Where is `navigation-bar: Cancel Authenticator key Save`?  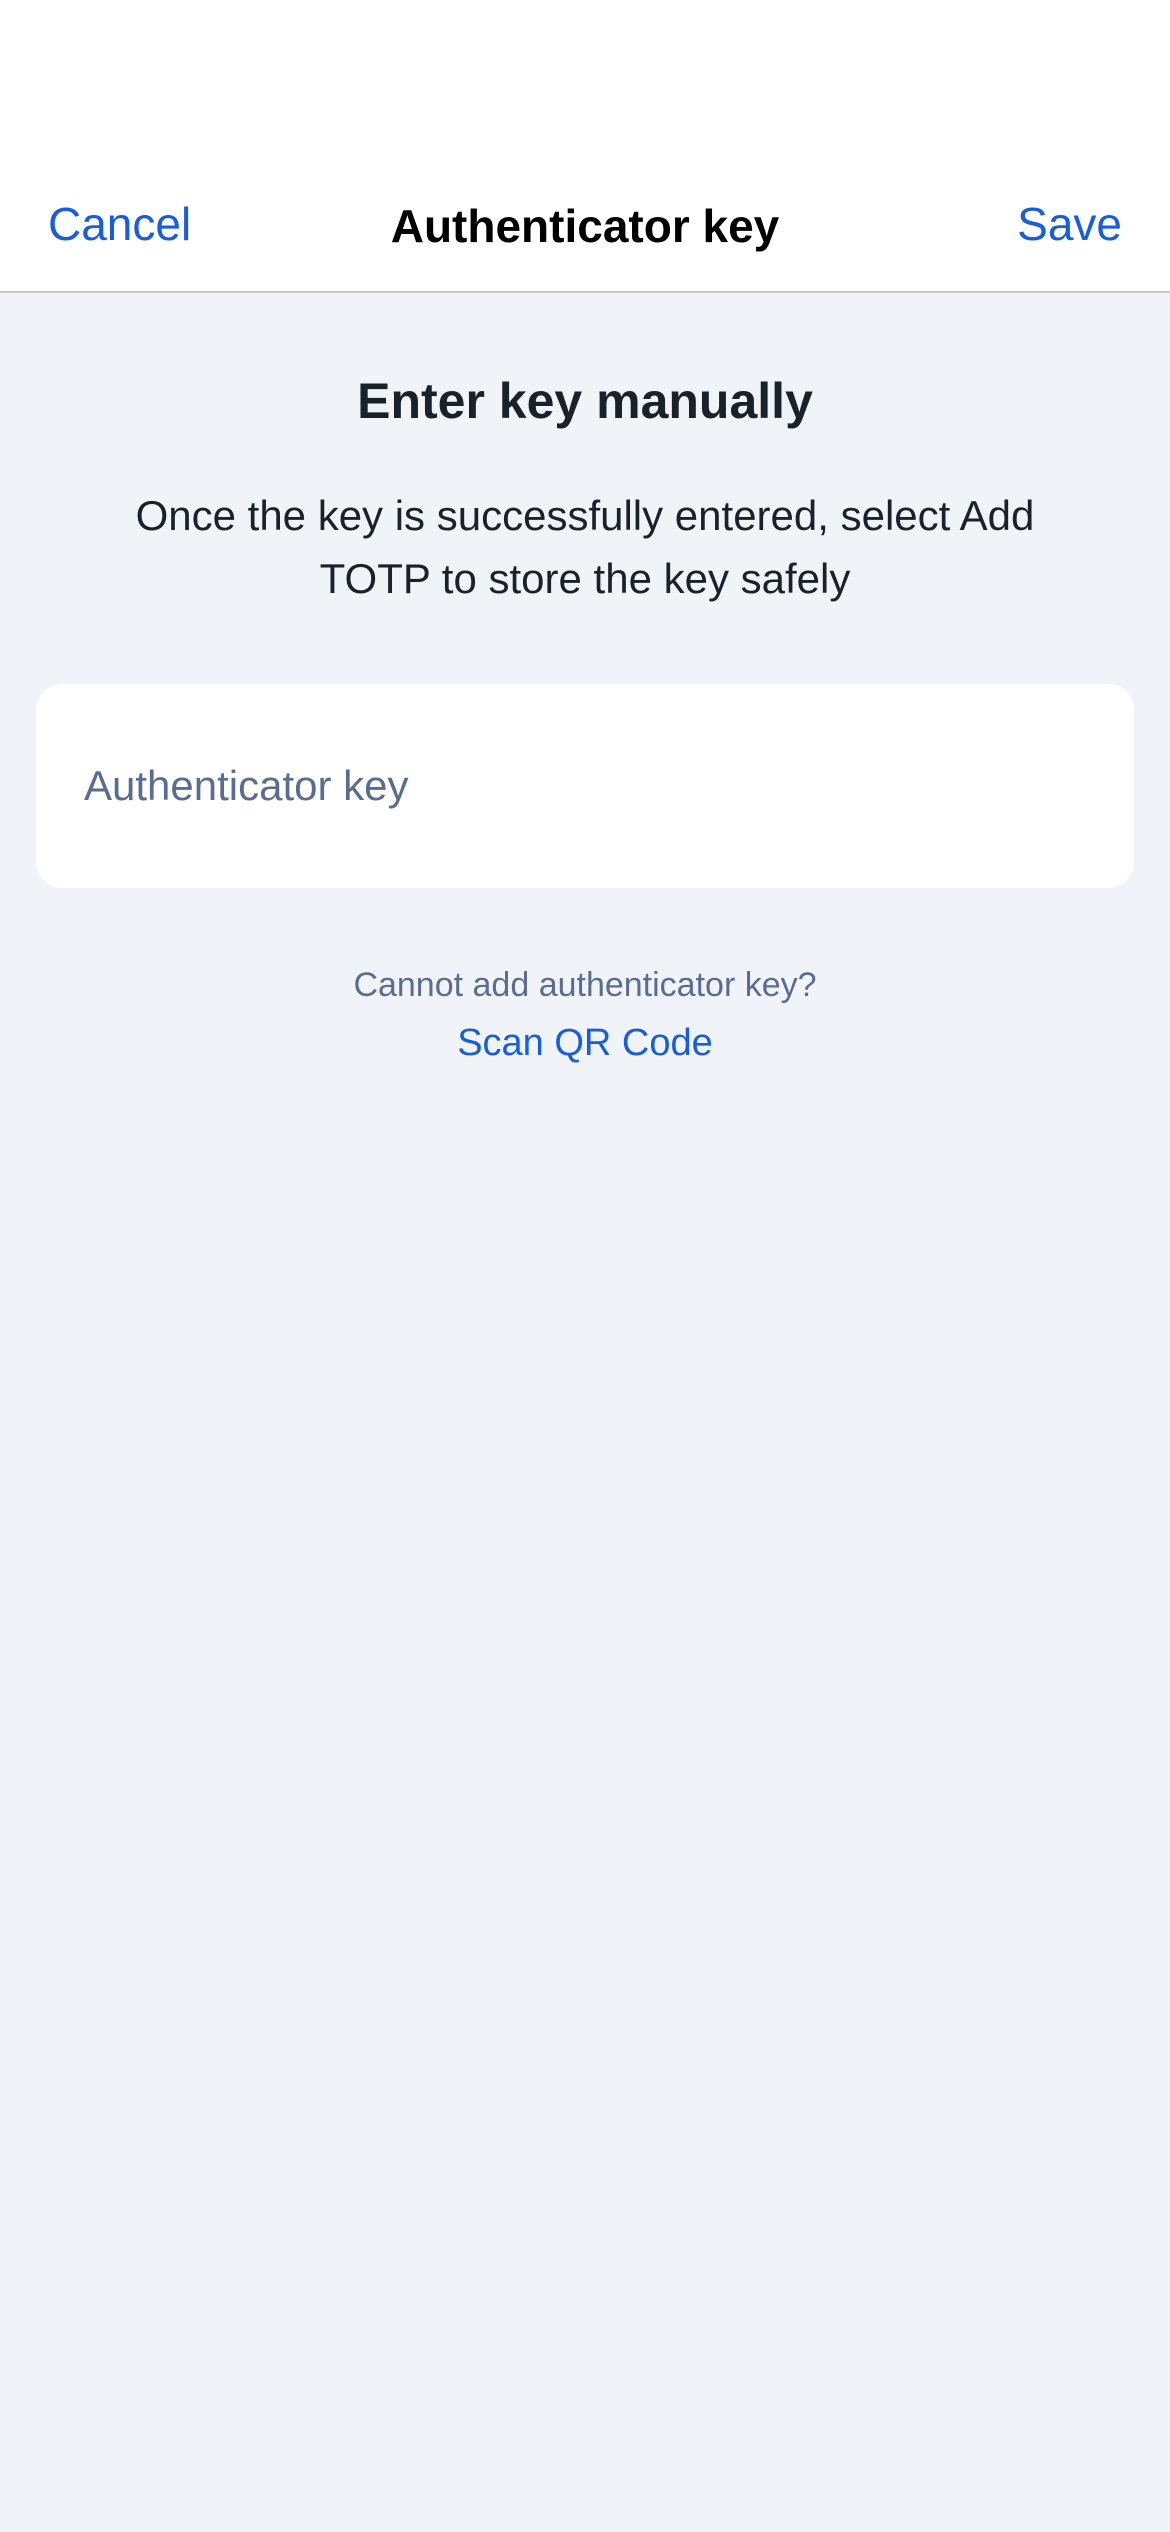
navigation-bar: Cancel Authenticator key Save is located at coordinates (585, 236).